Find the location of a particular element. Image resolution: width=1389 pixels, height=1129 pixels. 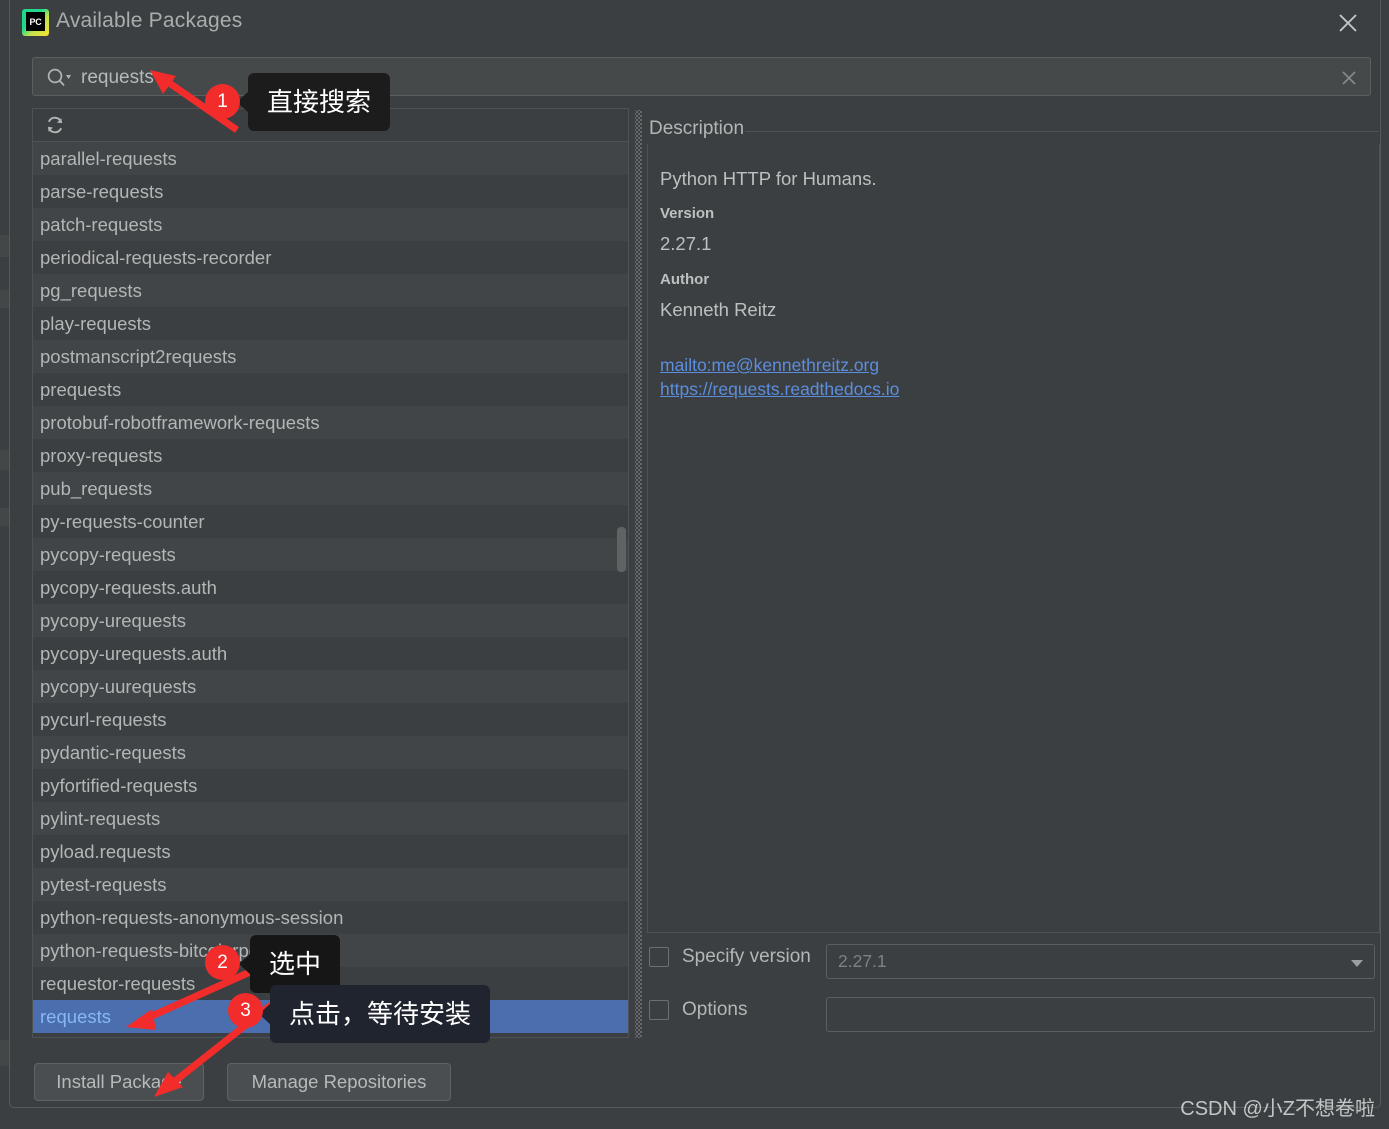

package-list-item: patch-requests is located at coordinates (330, 224).